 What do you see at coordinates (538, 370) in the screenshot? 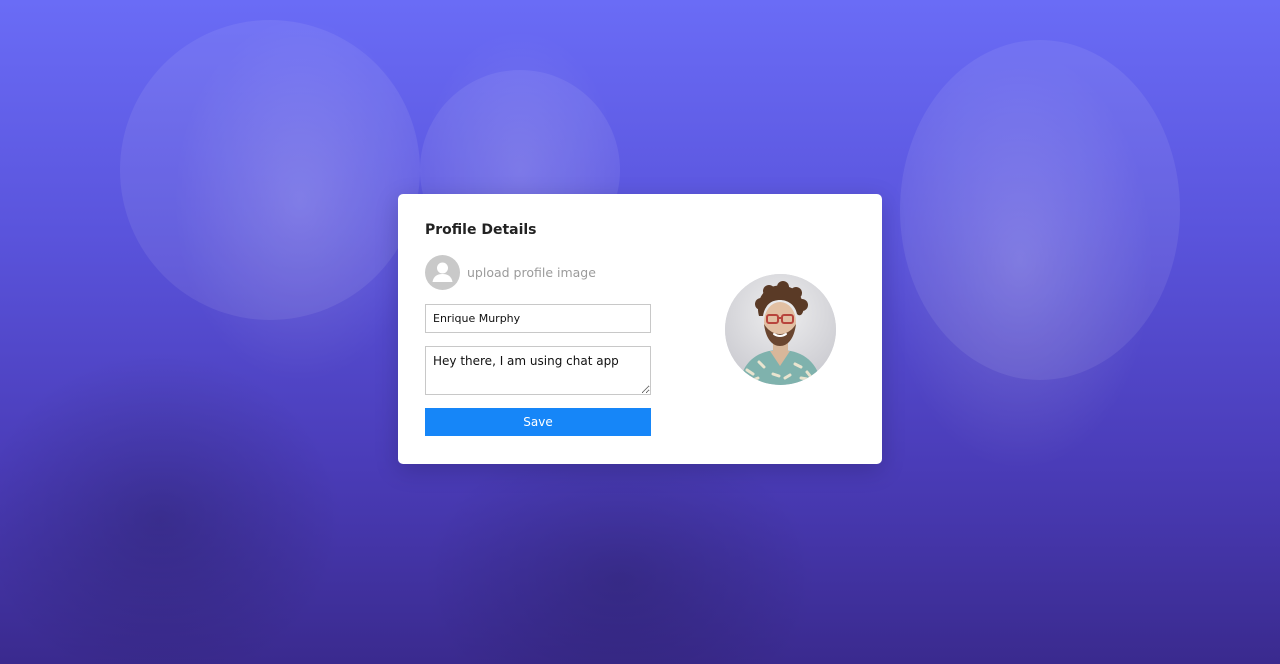
I see `status-textarea: Hey there, I am using chat app` at bounding box center [538, 370].